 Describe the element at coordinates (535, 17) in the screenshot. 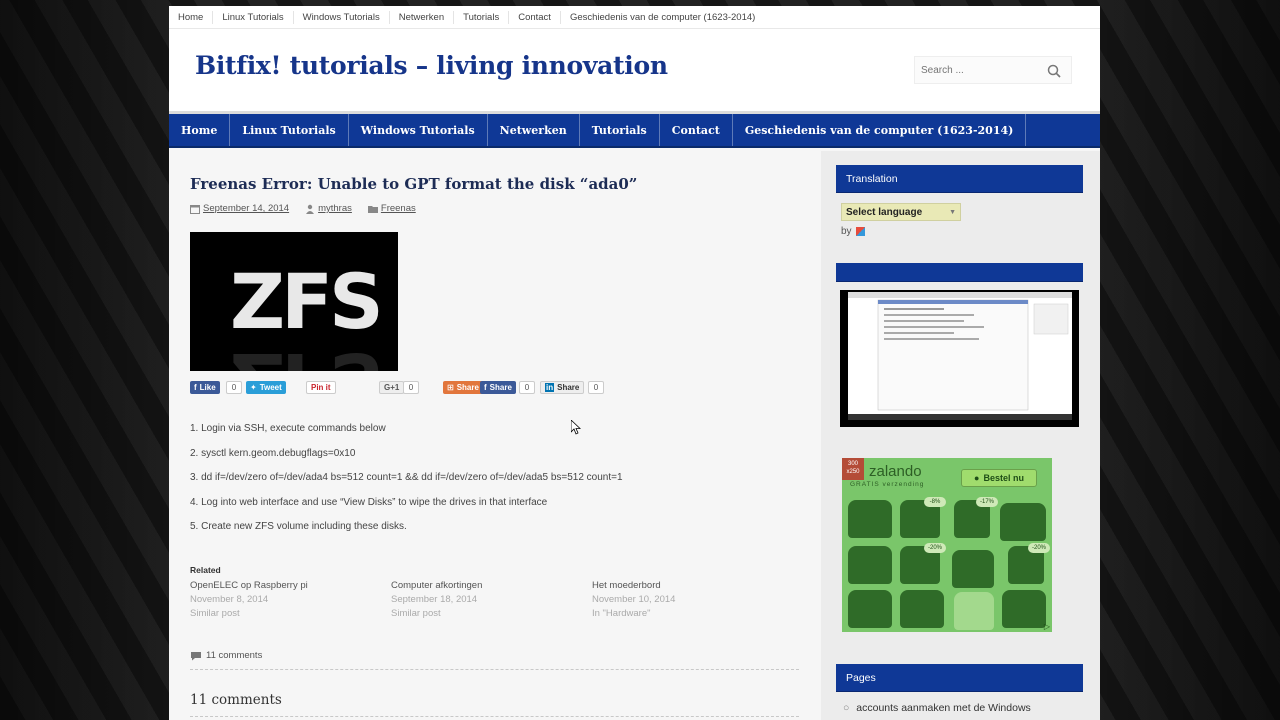

I see `topnav-contact: Contact` at that location.